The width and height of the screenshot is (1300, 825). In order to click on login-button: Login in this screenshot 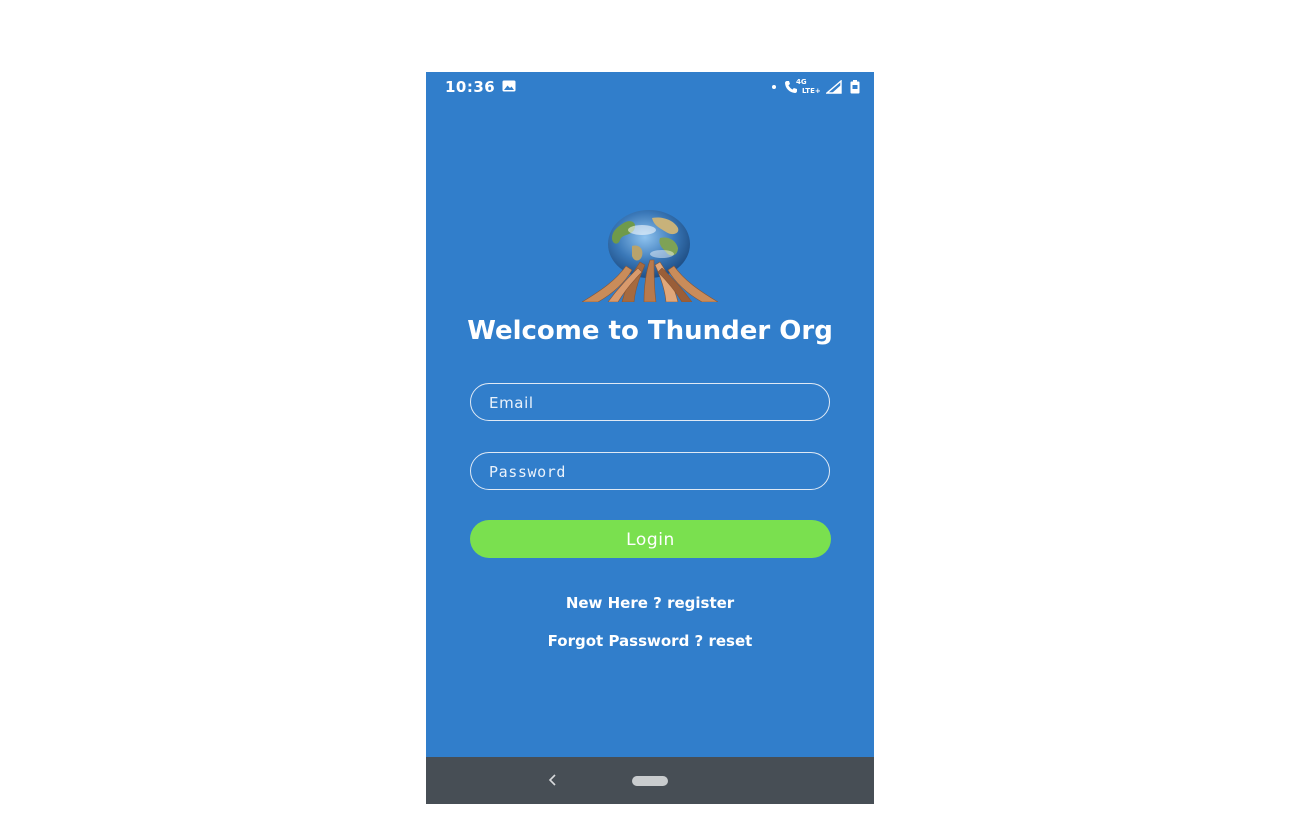, I will do `click(650, 539)`.